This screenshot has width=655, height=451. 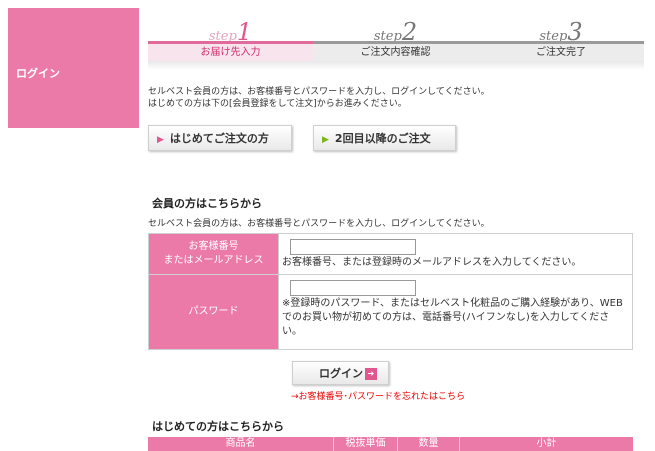 I want to click on step-1: step1 お届け先入力, so click(x=230, y=42).